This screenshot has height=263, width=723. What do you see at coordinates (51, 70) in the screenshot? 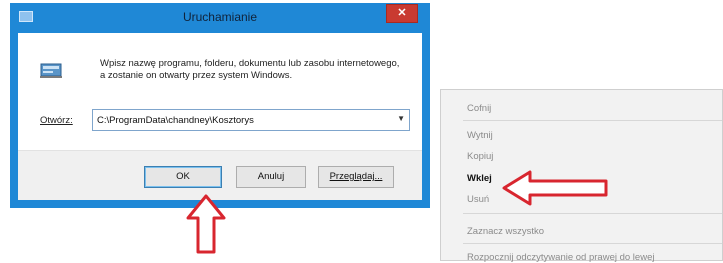
I see `run-program-icon` at bounding box center [51, 70].